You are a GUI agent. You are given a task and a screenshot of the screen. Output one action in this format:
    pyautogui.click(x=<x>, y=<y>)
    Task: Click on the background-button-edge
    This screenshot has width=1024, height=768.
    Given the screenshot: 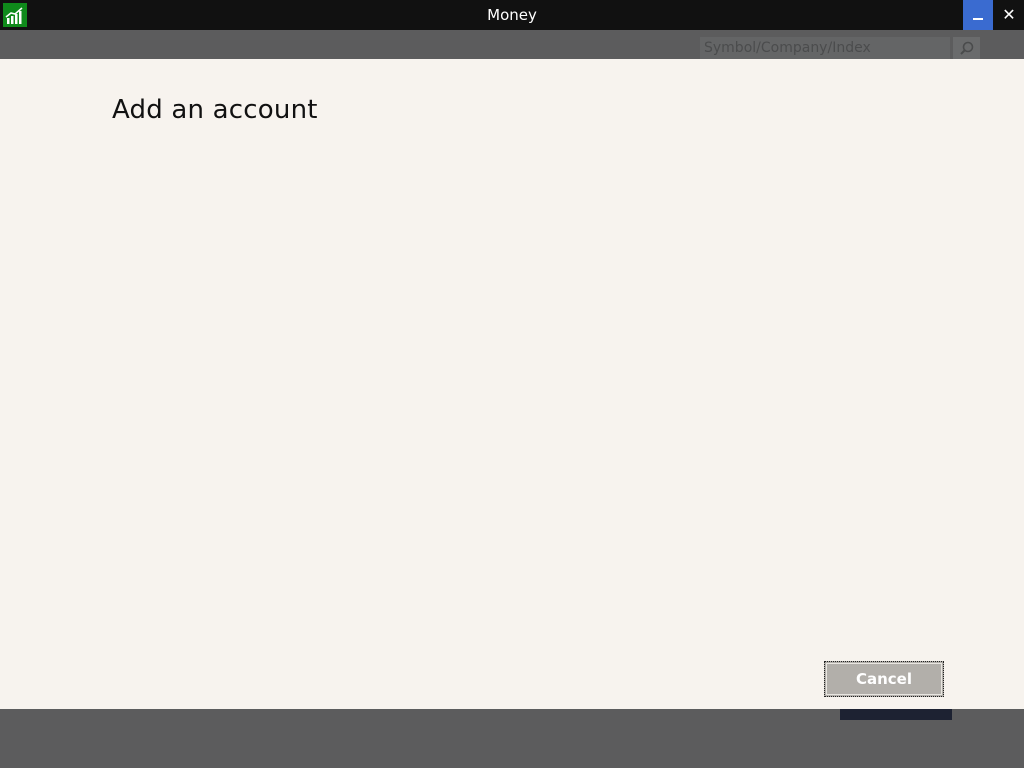 What is the action you would take?
    pyautogui.click(x=896, y=714)
    